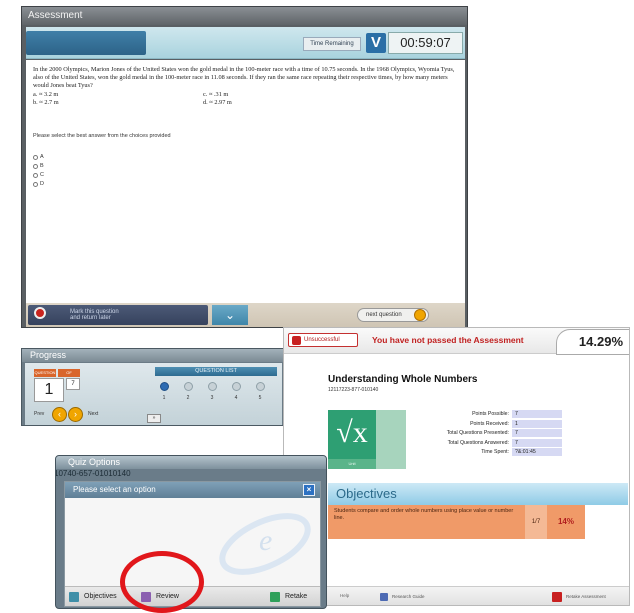 This screenshot has height=613, width=634. I want to click on next-arrow-icon: ›, so click(75, 414).